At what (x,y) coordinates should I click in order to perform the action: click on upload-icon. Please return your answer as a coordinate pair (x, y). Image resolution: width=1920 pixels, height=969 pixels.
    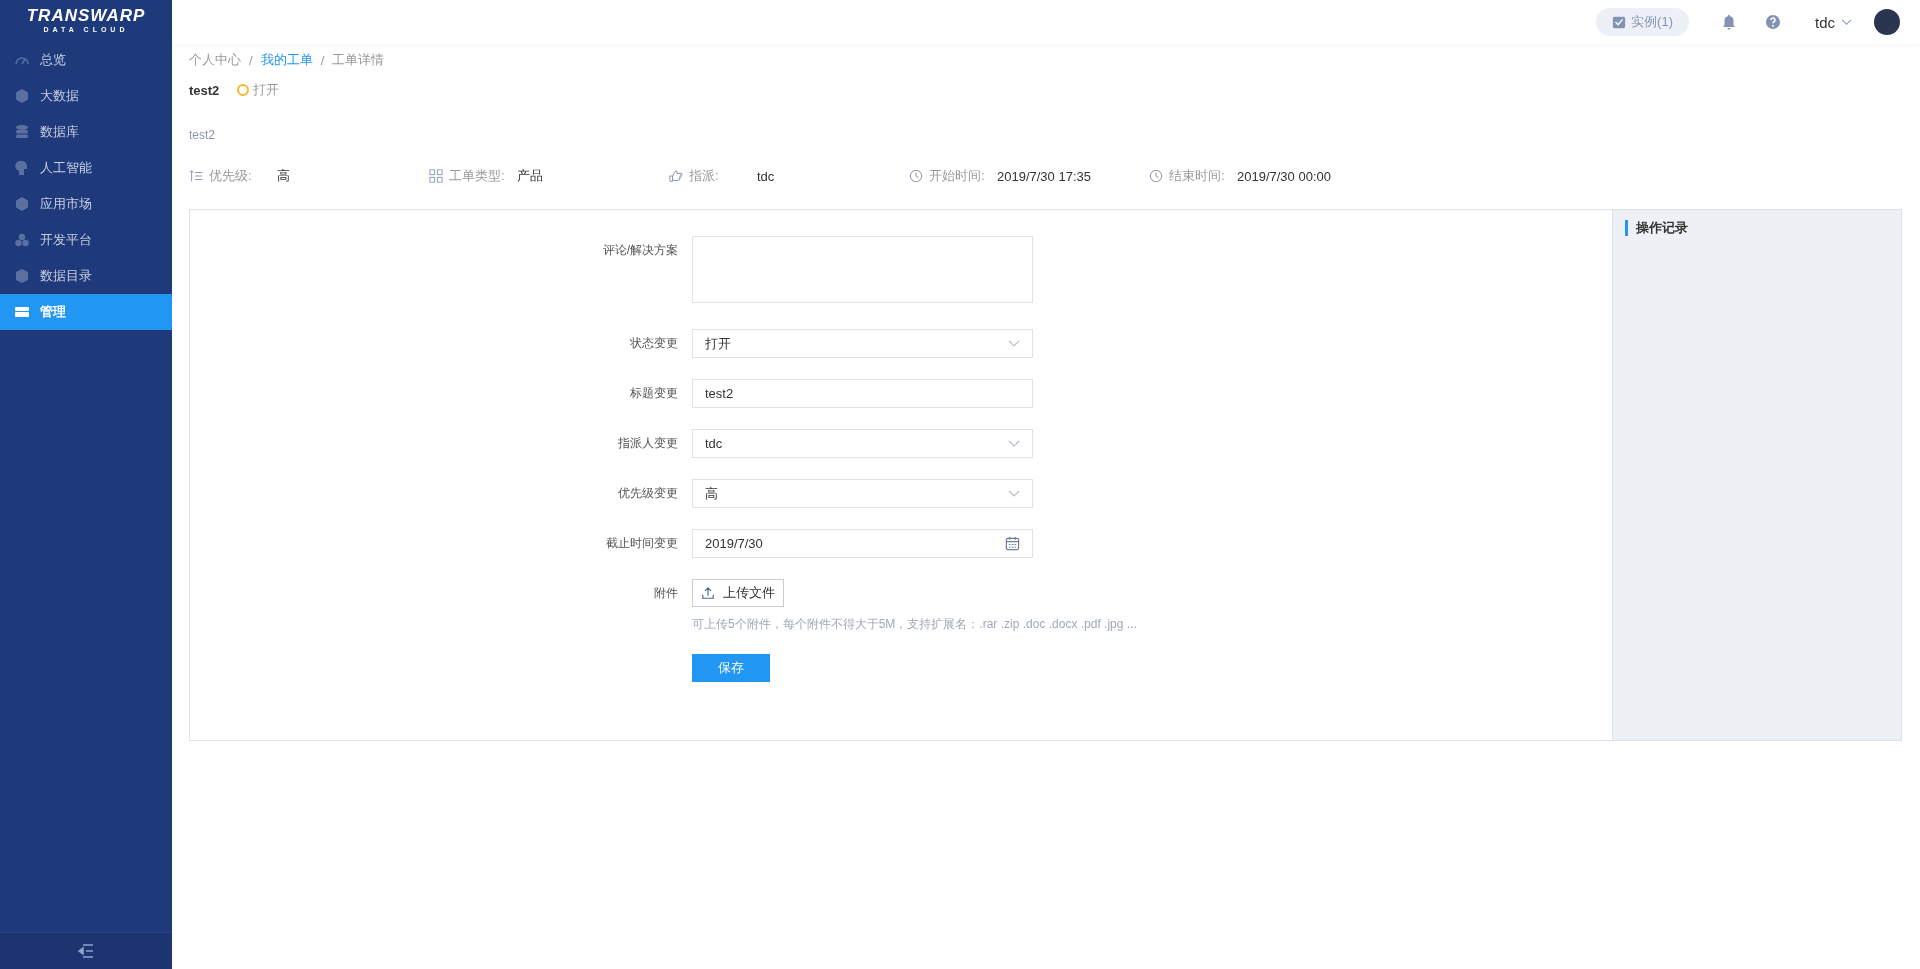
    Looking at the image, I should click on (708, 593).